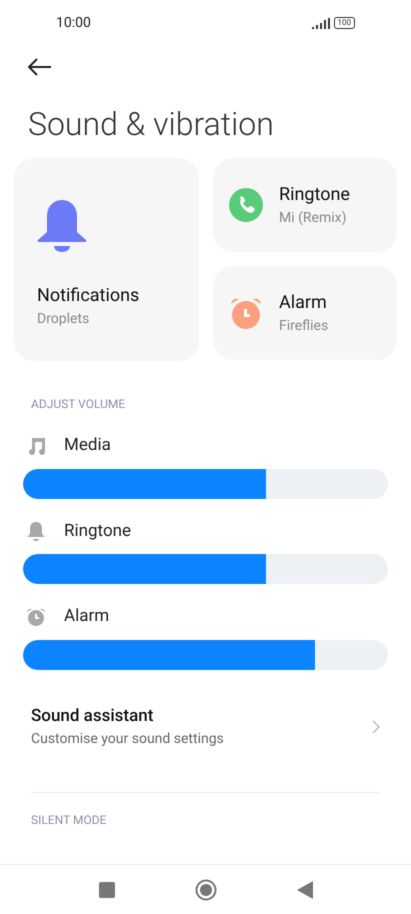  I want to click on music-note-icon, so click(36, 446).